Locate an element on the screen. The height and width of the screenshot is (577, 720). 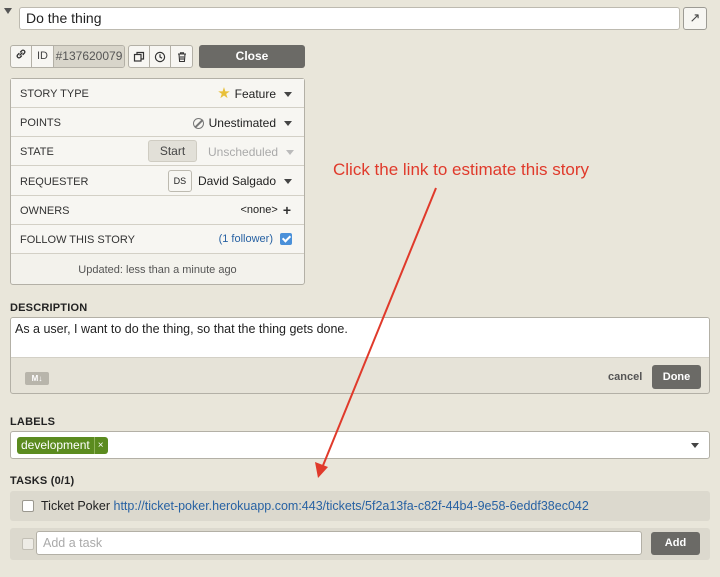
follow-control: (1 follower) is located at coordinates (255, 239).